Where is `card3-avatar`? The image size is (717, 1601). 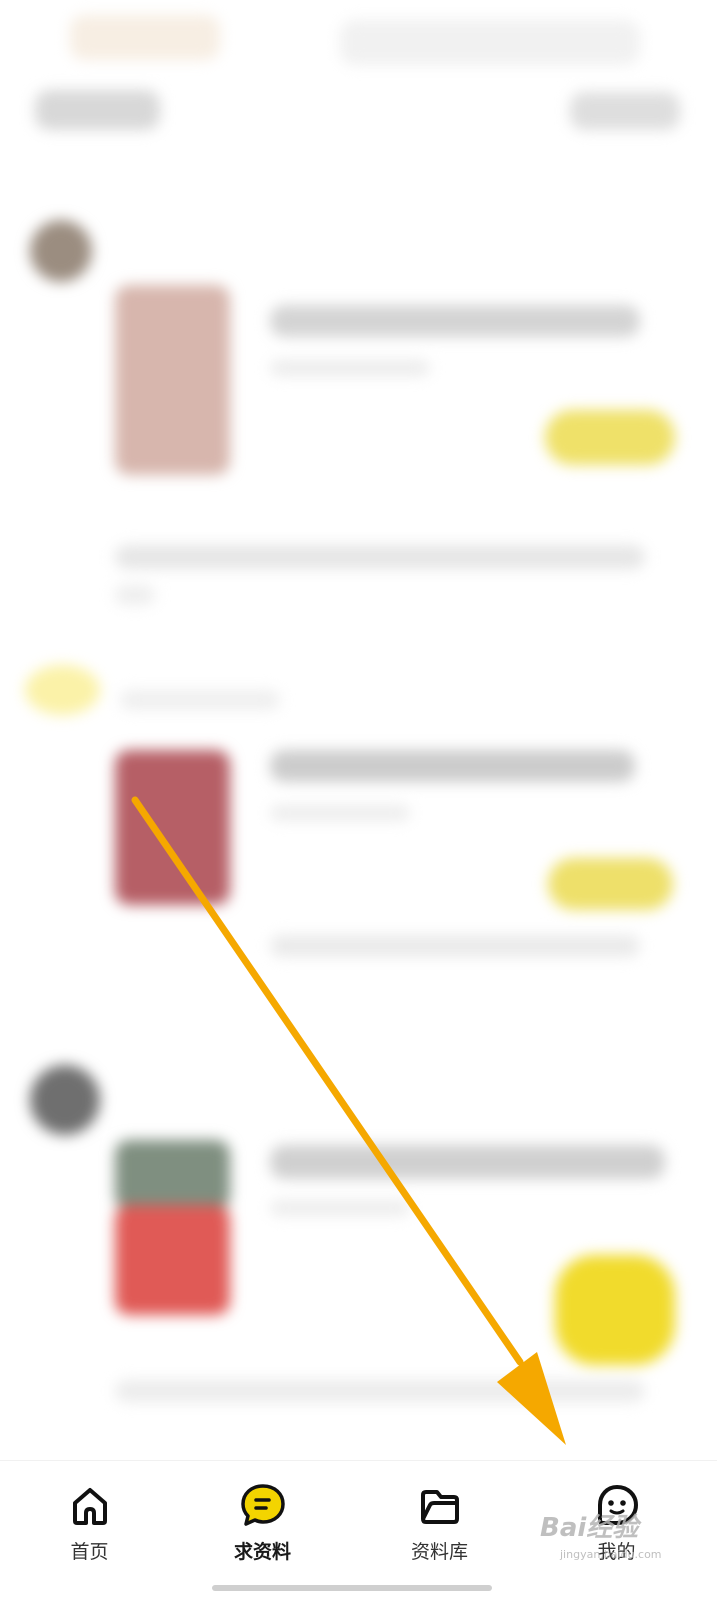 card3-avatar is located at coordinates (65, 1100).